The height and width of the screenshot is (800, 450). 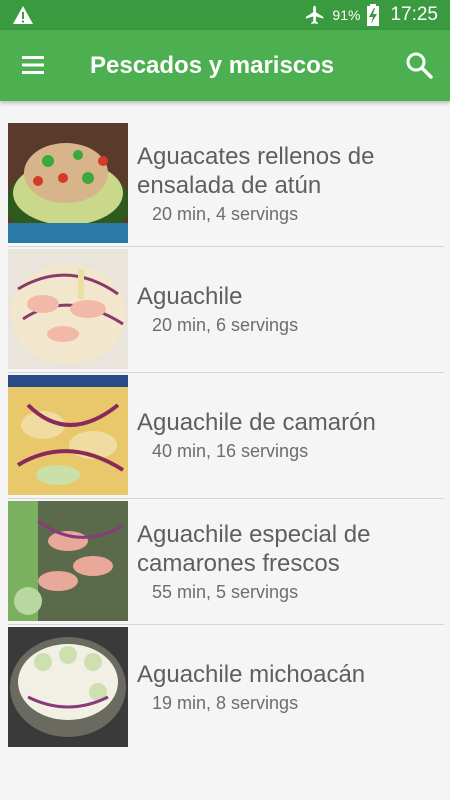 I want to click on recipe-name: Aguachile especial de camarones frescos, so click(x=254, y=548).